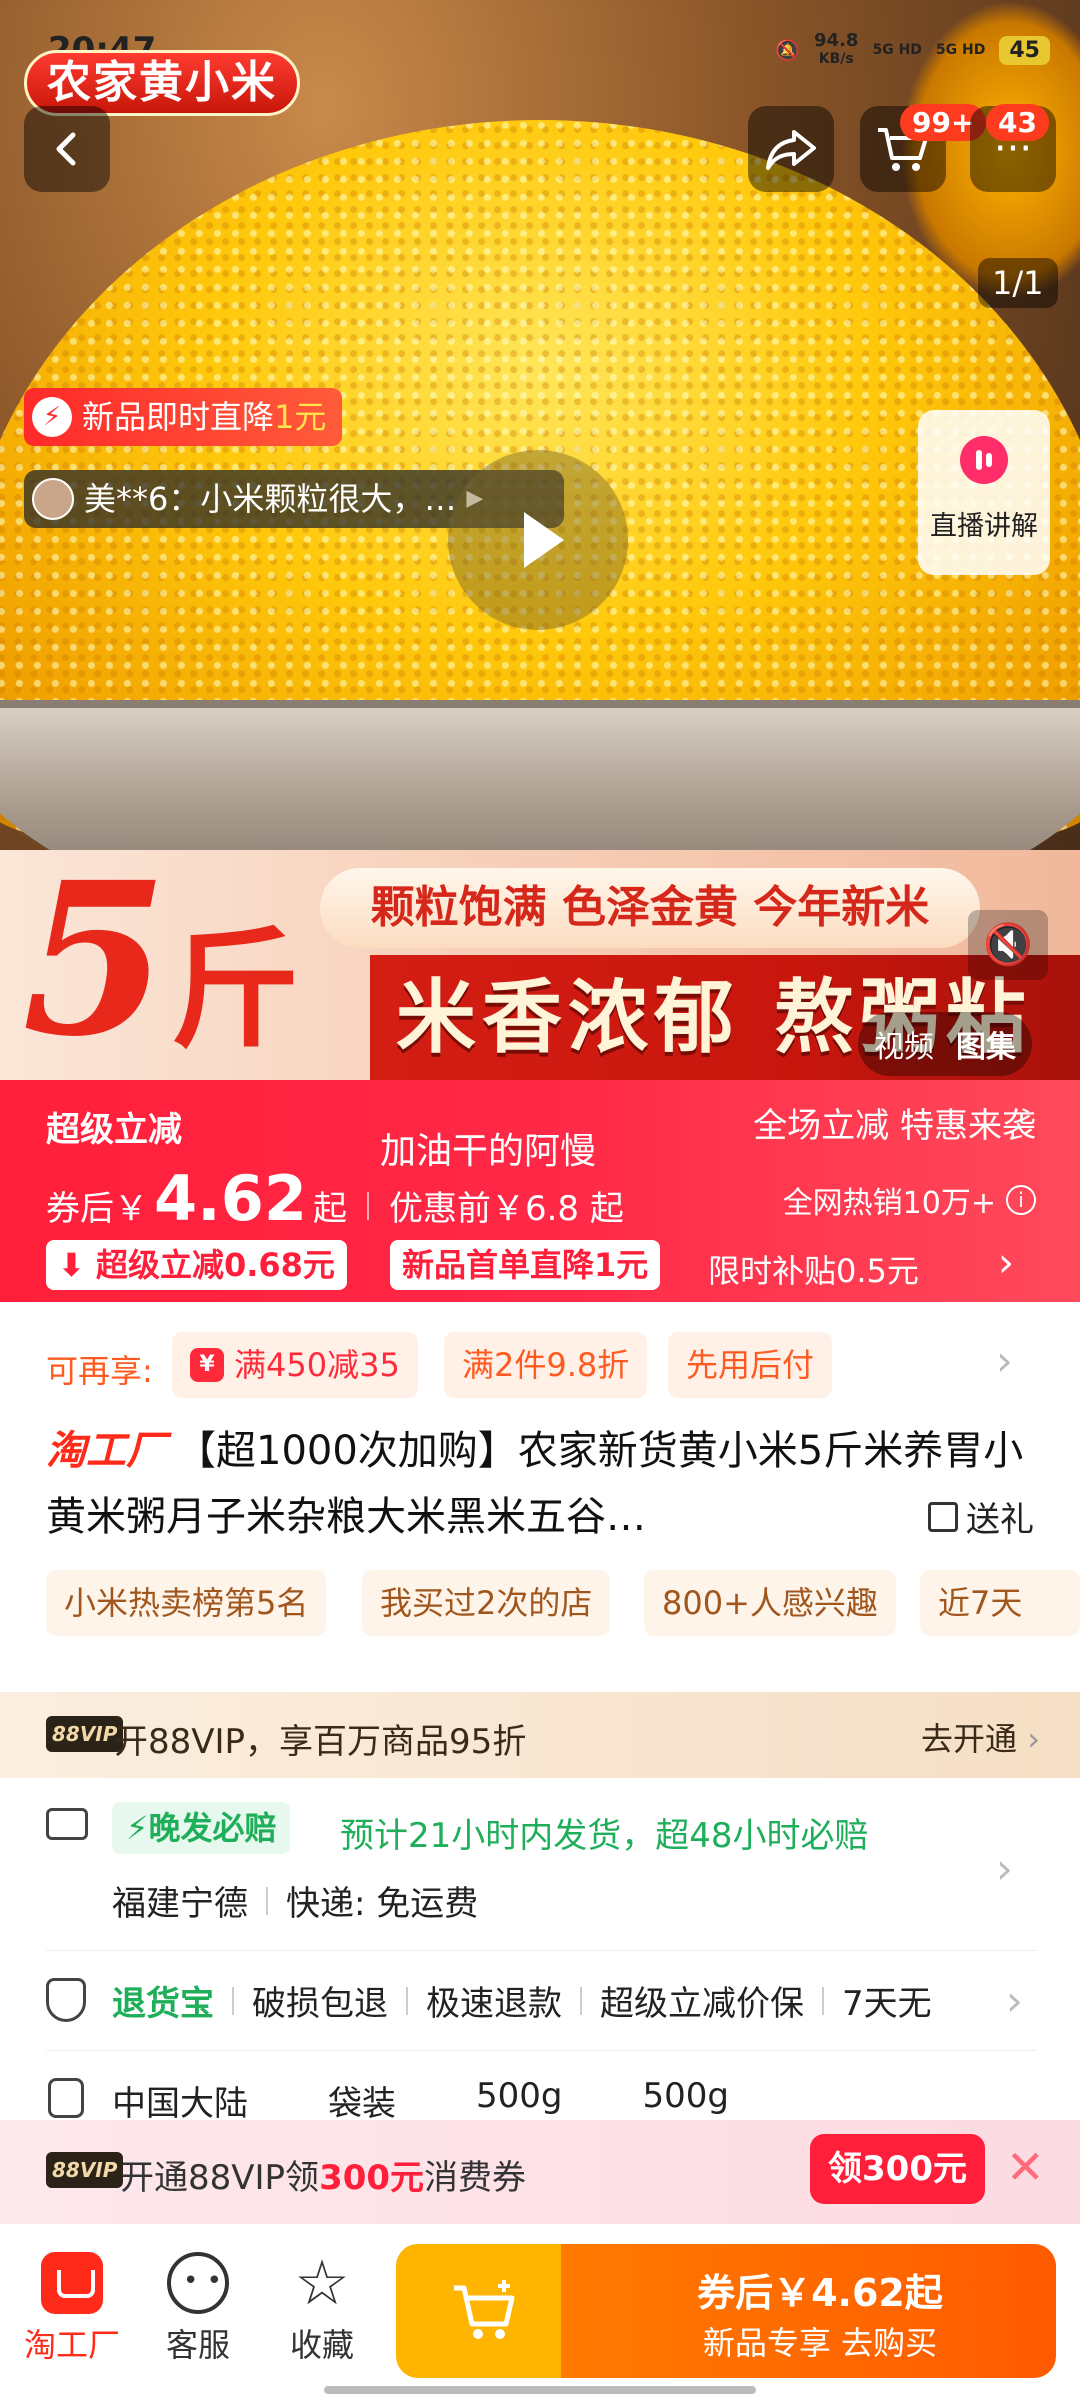 This screenshot has width=1080, height=2400. What do you see at coordinates (887, 2004) in the screenshot?
I see `guarantee-item: 7天无` at bounding box center [887, 2004].